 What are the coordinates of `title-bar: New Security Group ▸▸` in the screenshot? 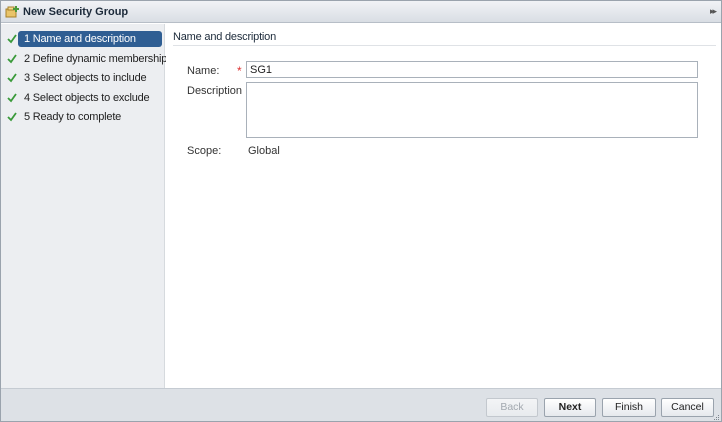 It's located at (361, 12).